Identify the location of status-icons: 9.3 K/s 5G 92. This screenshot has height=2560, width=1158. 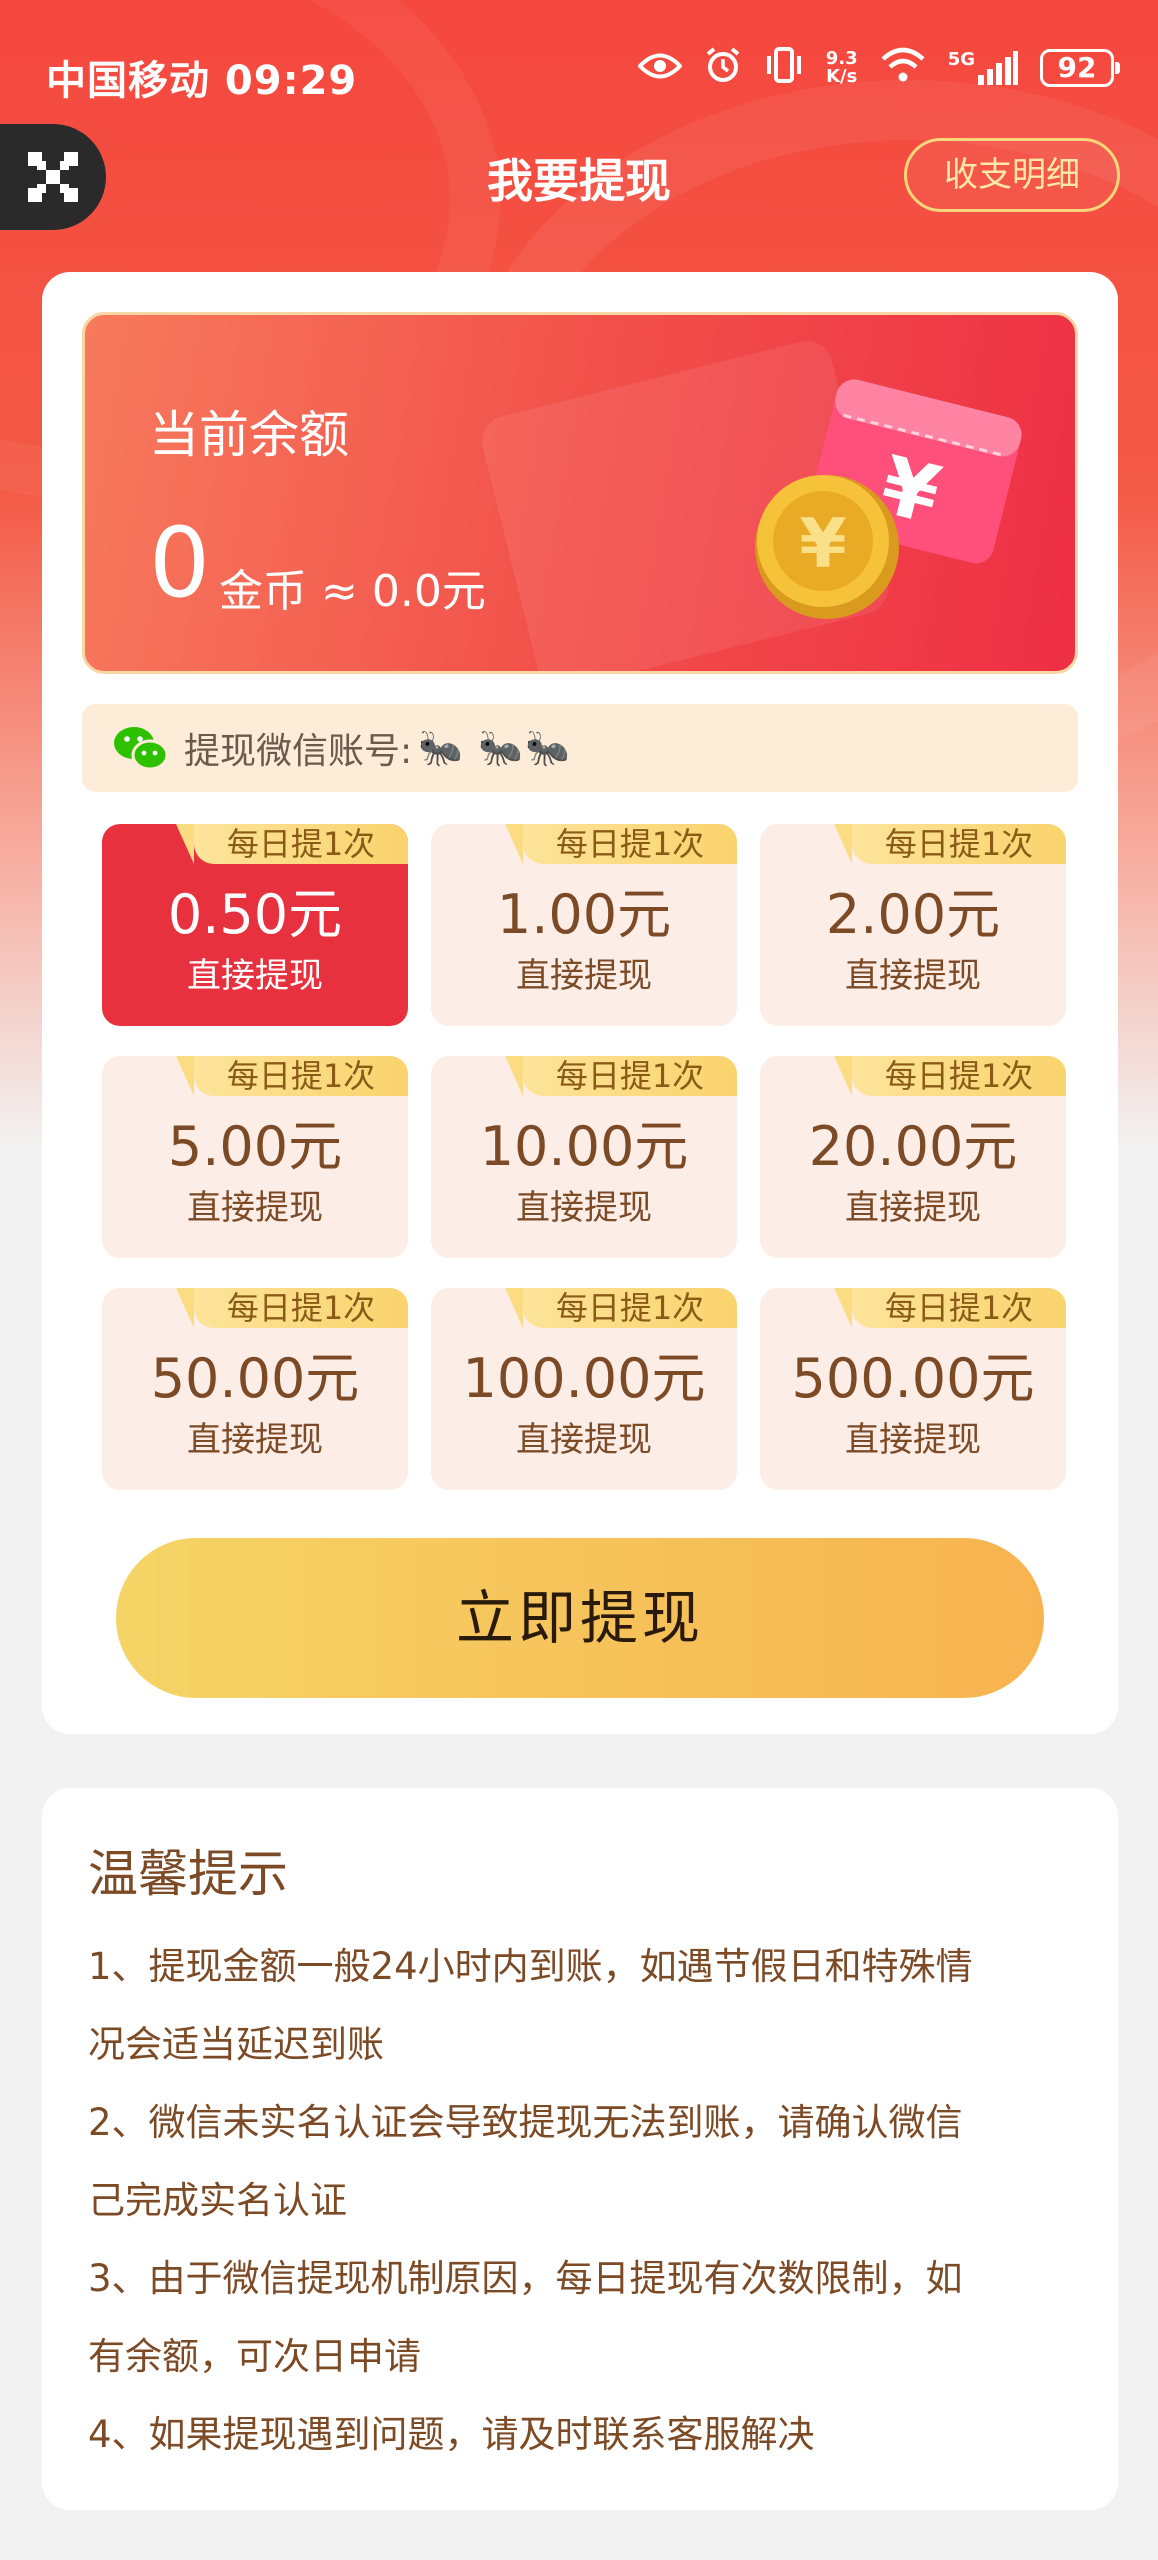
(878, 68).